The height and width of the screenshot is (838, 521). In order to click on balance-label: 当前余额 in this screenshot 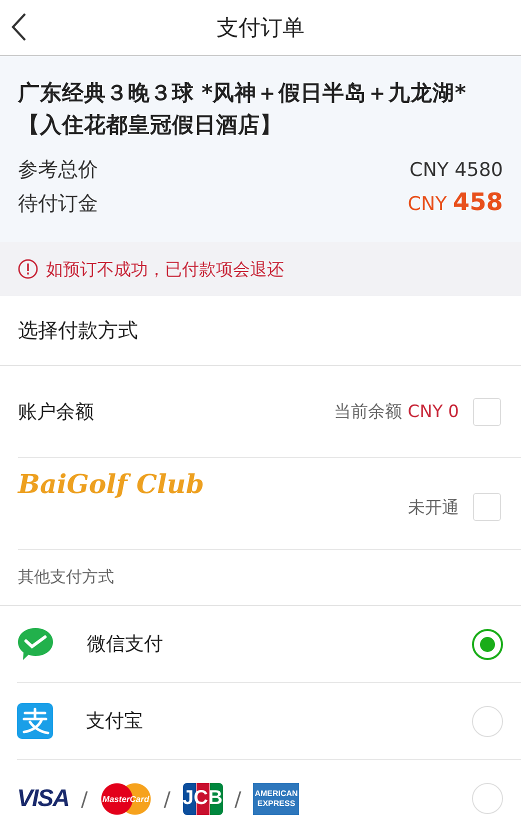, I will do `click(368, 412)`.